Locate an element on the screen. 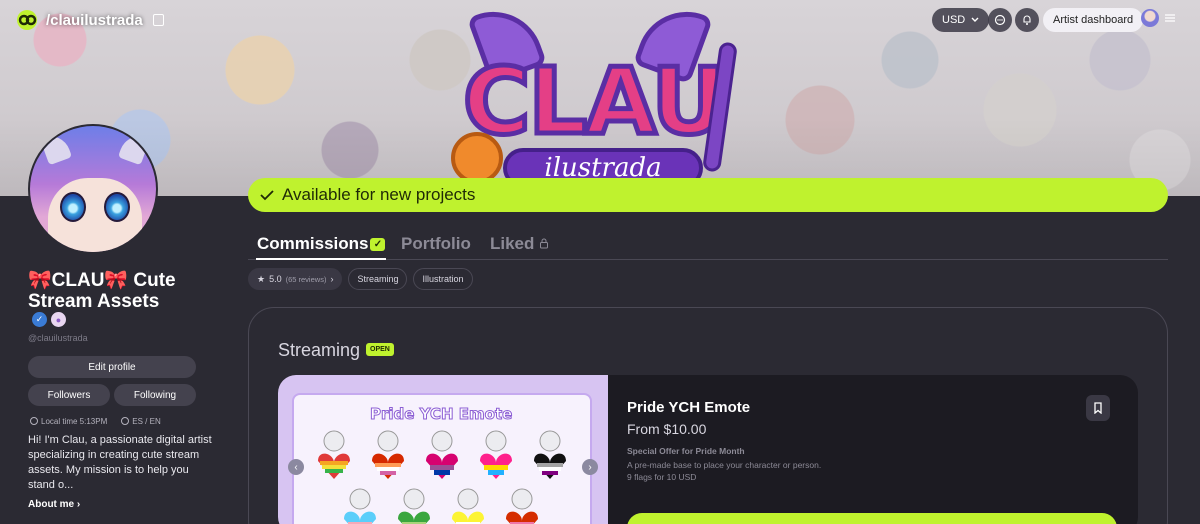 Image resolution: width=1200 pixels, height=524 pixels. tab-portfolio: Portfolio is located at coordinates (436, 244).